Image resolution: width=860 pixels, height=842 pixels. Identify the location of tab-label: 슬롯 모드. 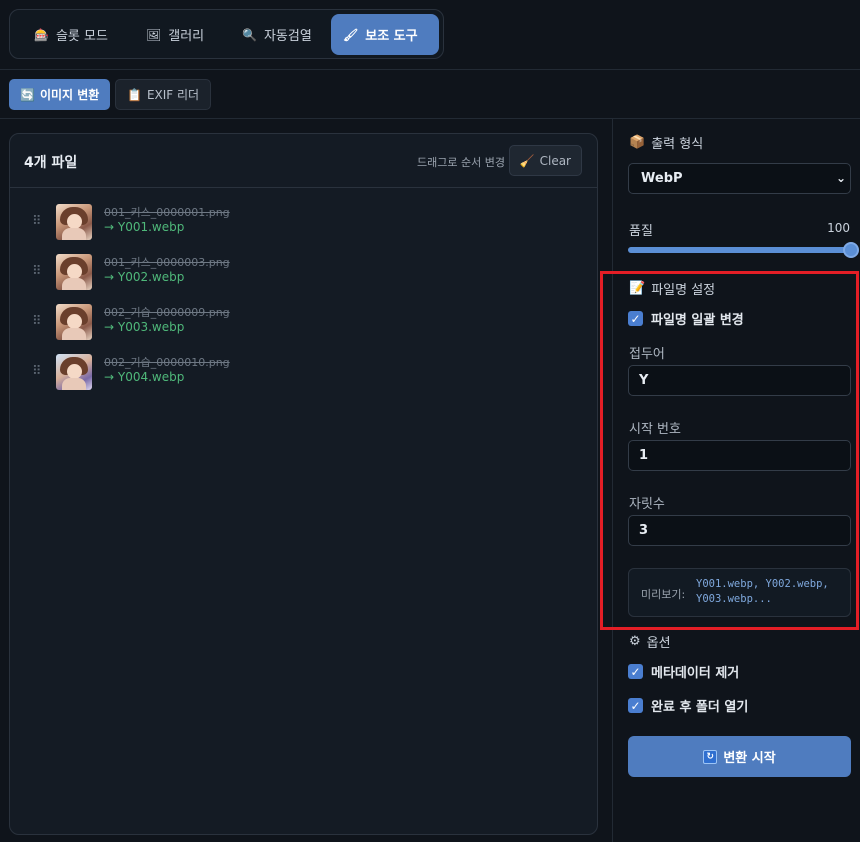
(81, 36).